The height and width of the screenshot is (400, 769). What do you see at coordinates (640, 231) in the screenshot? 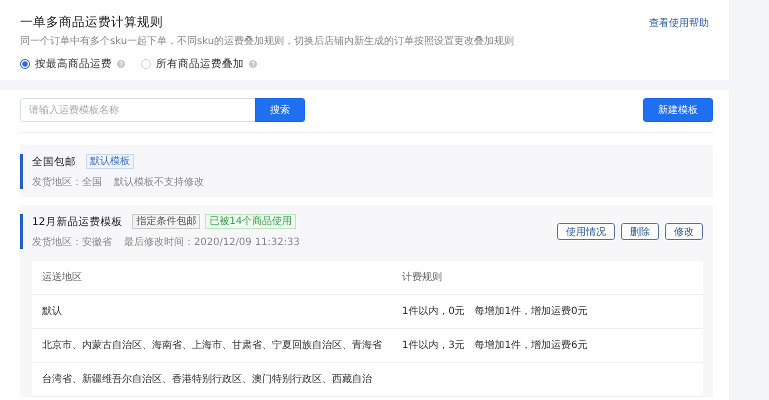
I see `action-button: 删除` at bounding box center [640, 231].